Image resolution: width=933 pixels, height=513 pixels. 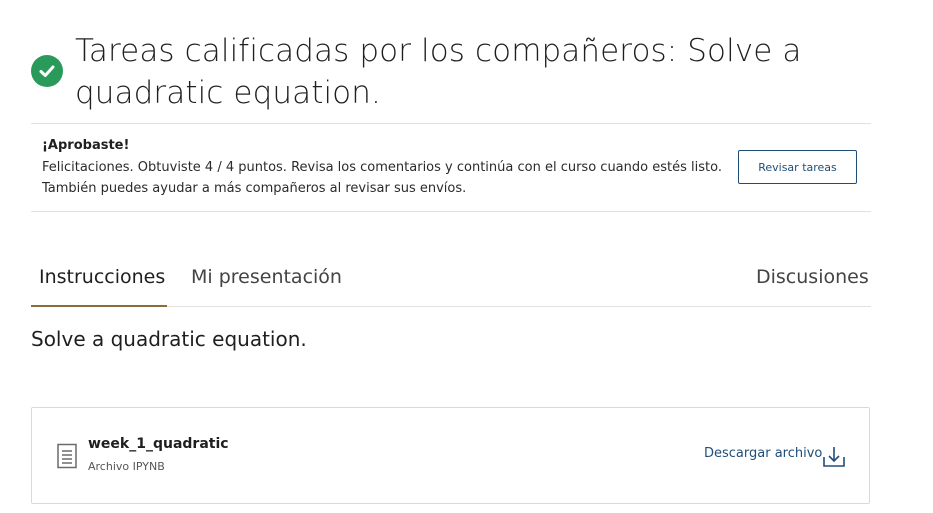 I want to click on instructions-text: Solve a quadratic equation., so click(x=169, y=339).